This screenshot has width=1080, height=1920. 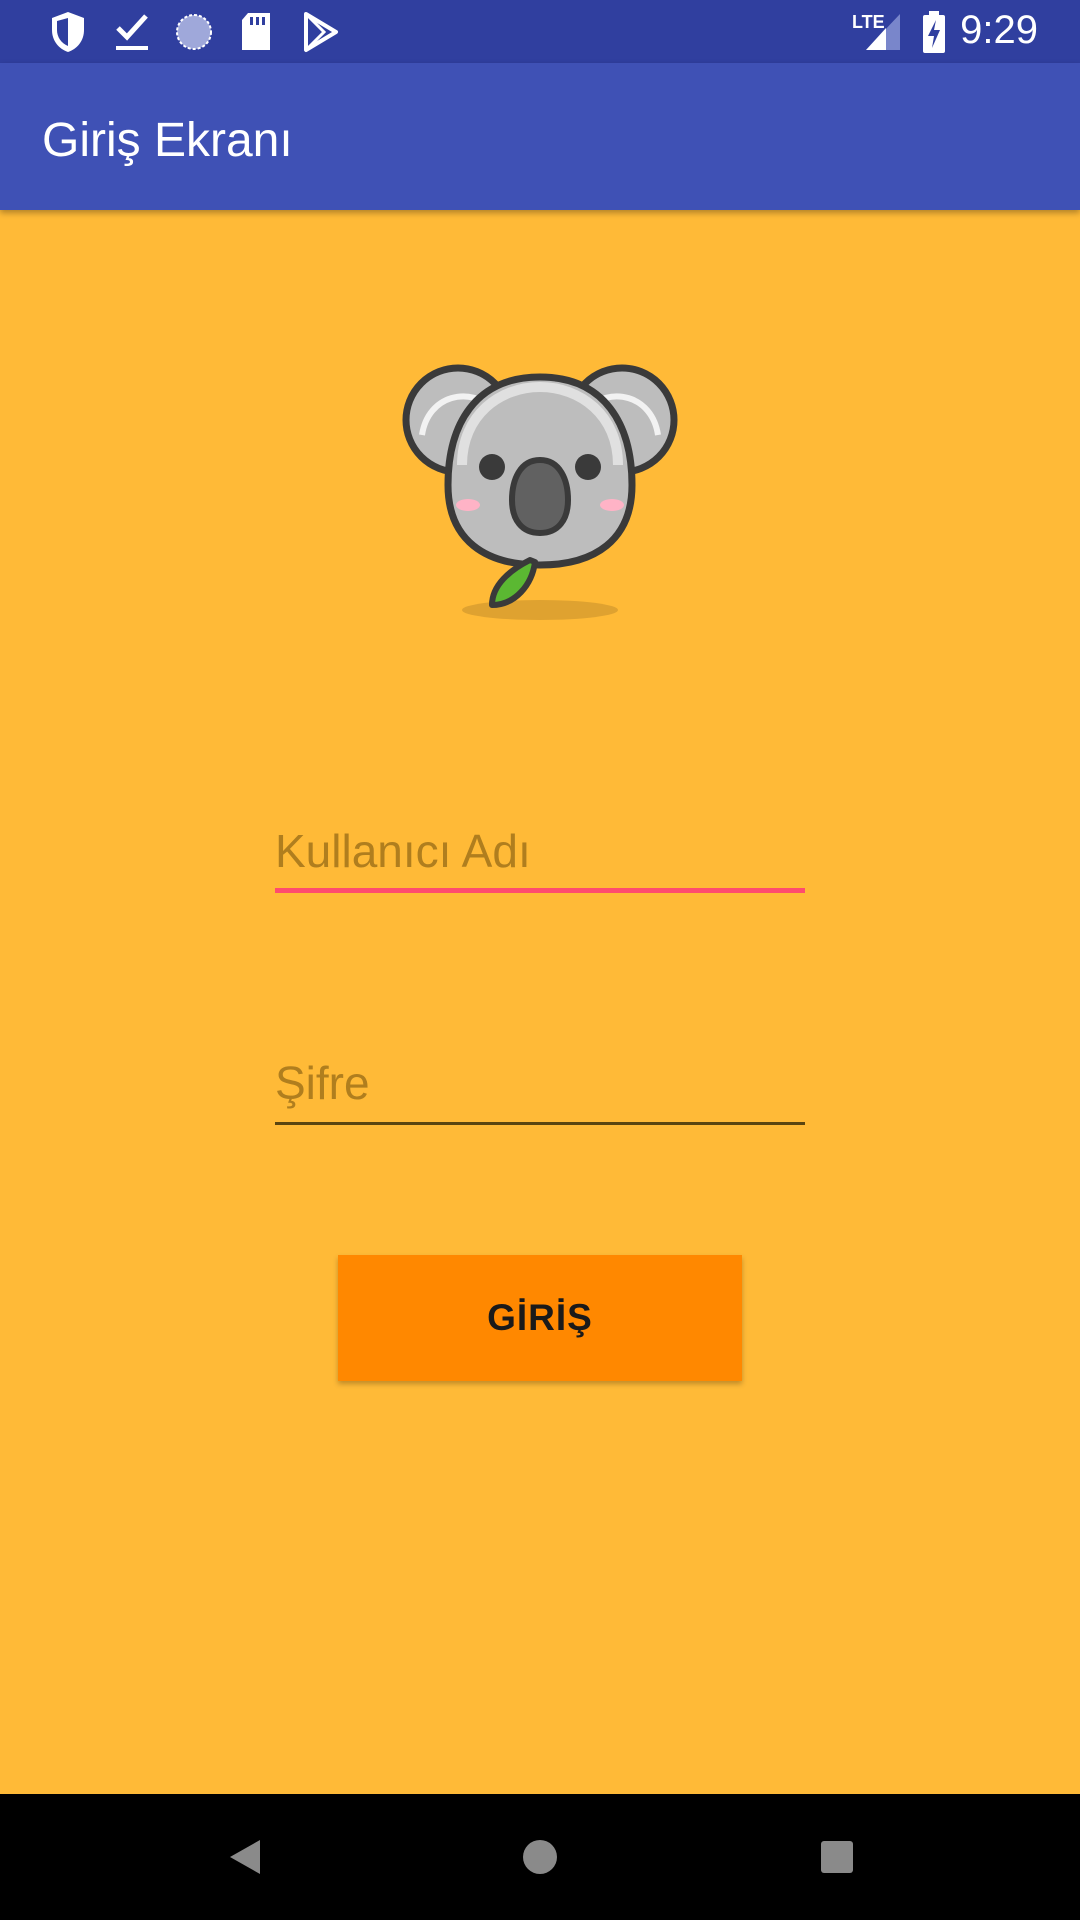 What do you see at coordinates (540, 136) in the screenshot?
I see `app-bar: Giriş Ekranı` at bounding box center [540, 136].